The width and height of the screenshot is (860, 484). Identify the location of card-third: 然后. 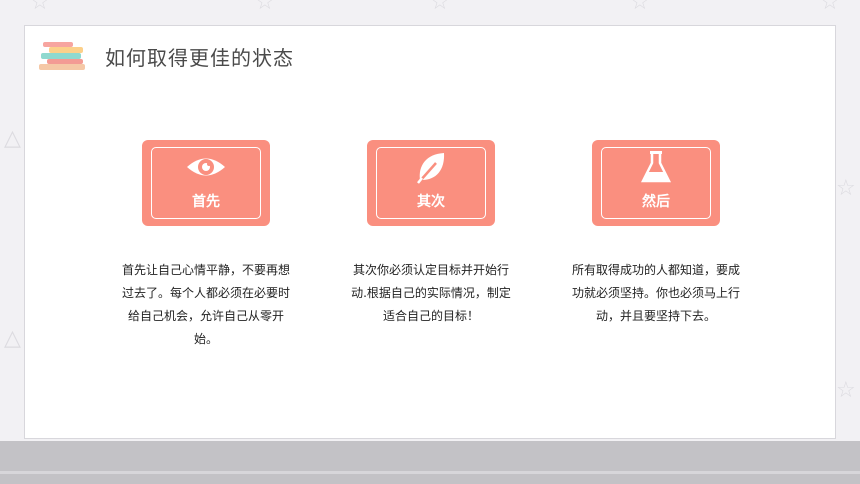
(656, 183).